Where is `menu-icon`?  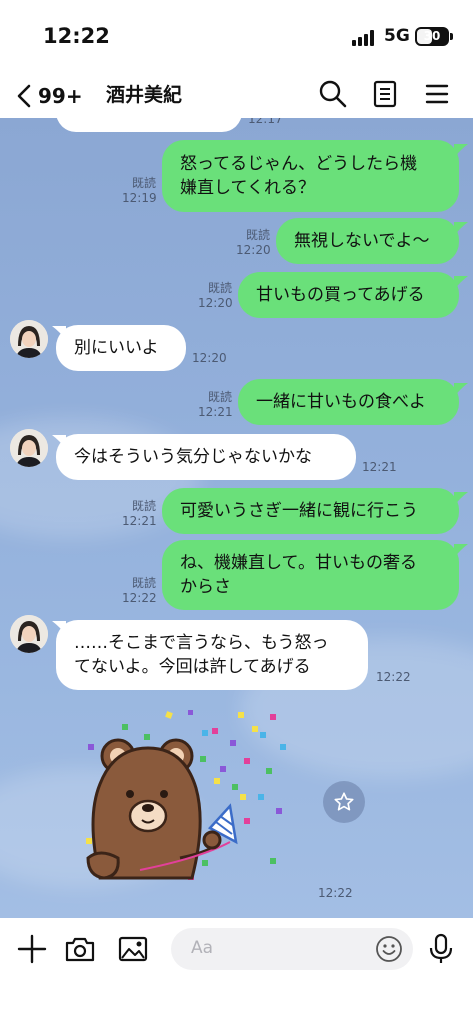 menu-icon is located at coordinates (437, 94).